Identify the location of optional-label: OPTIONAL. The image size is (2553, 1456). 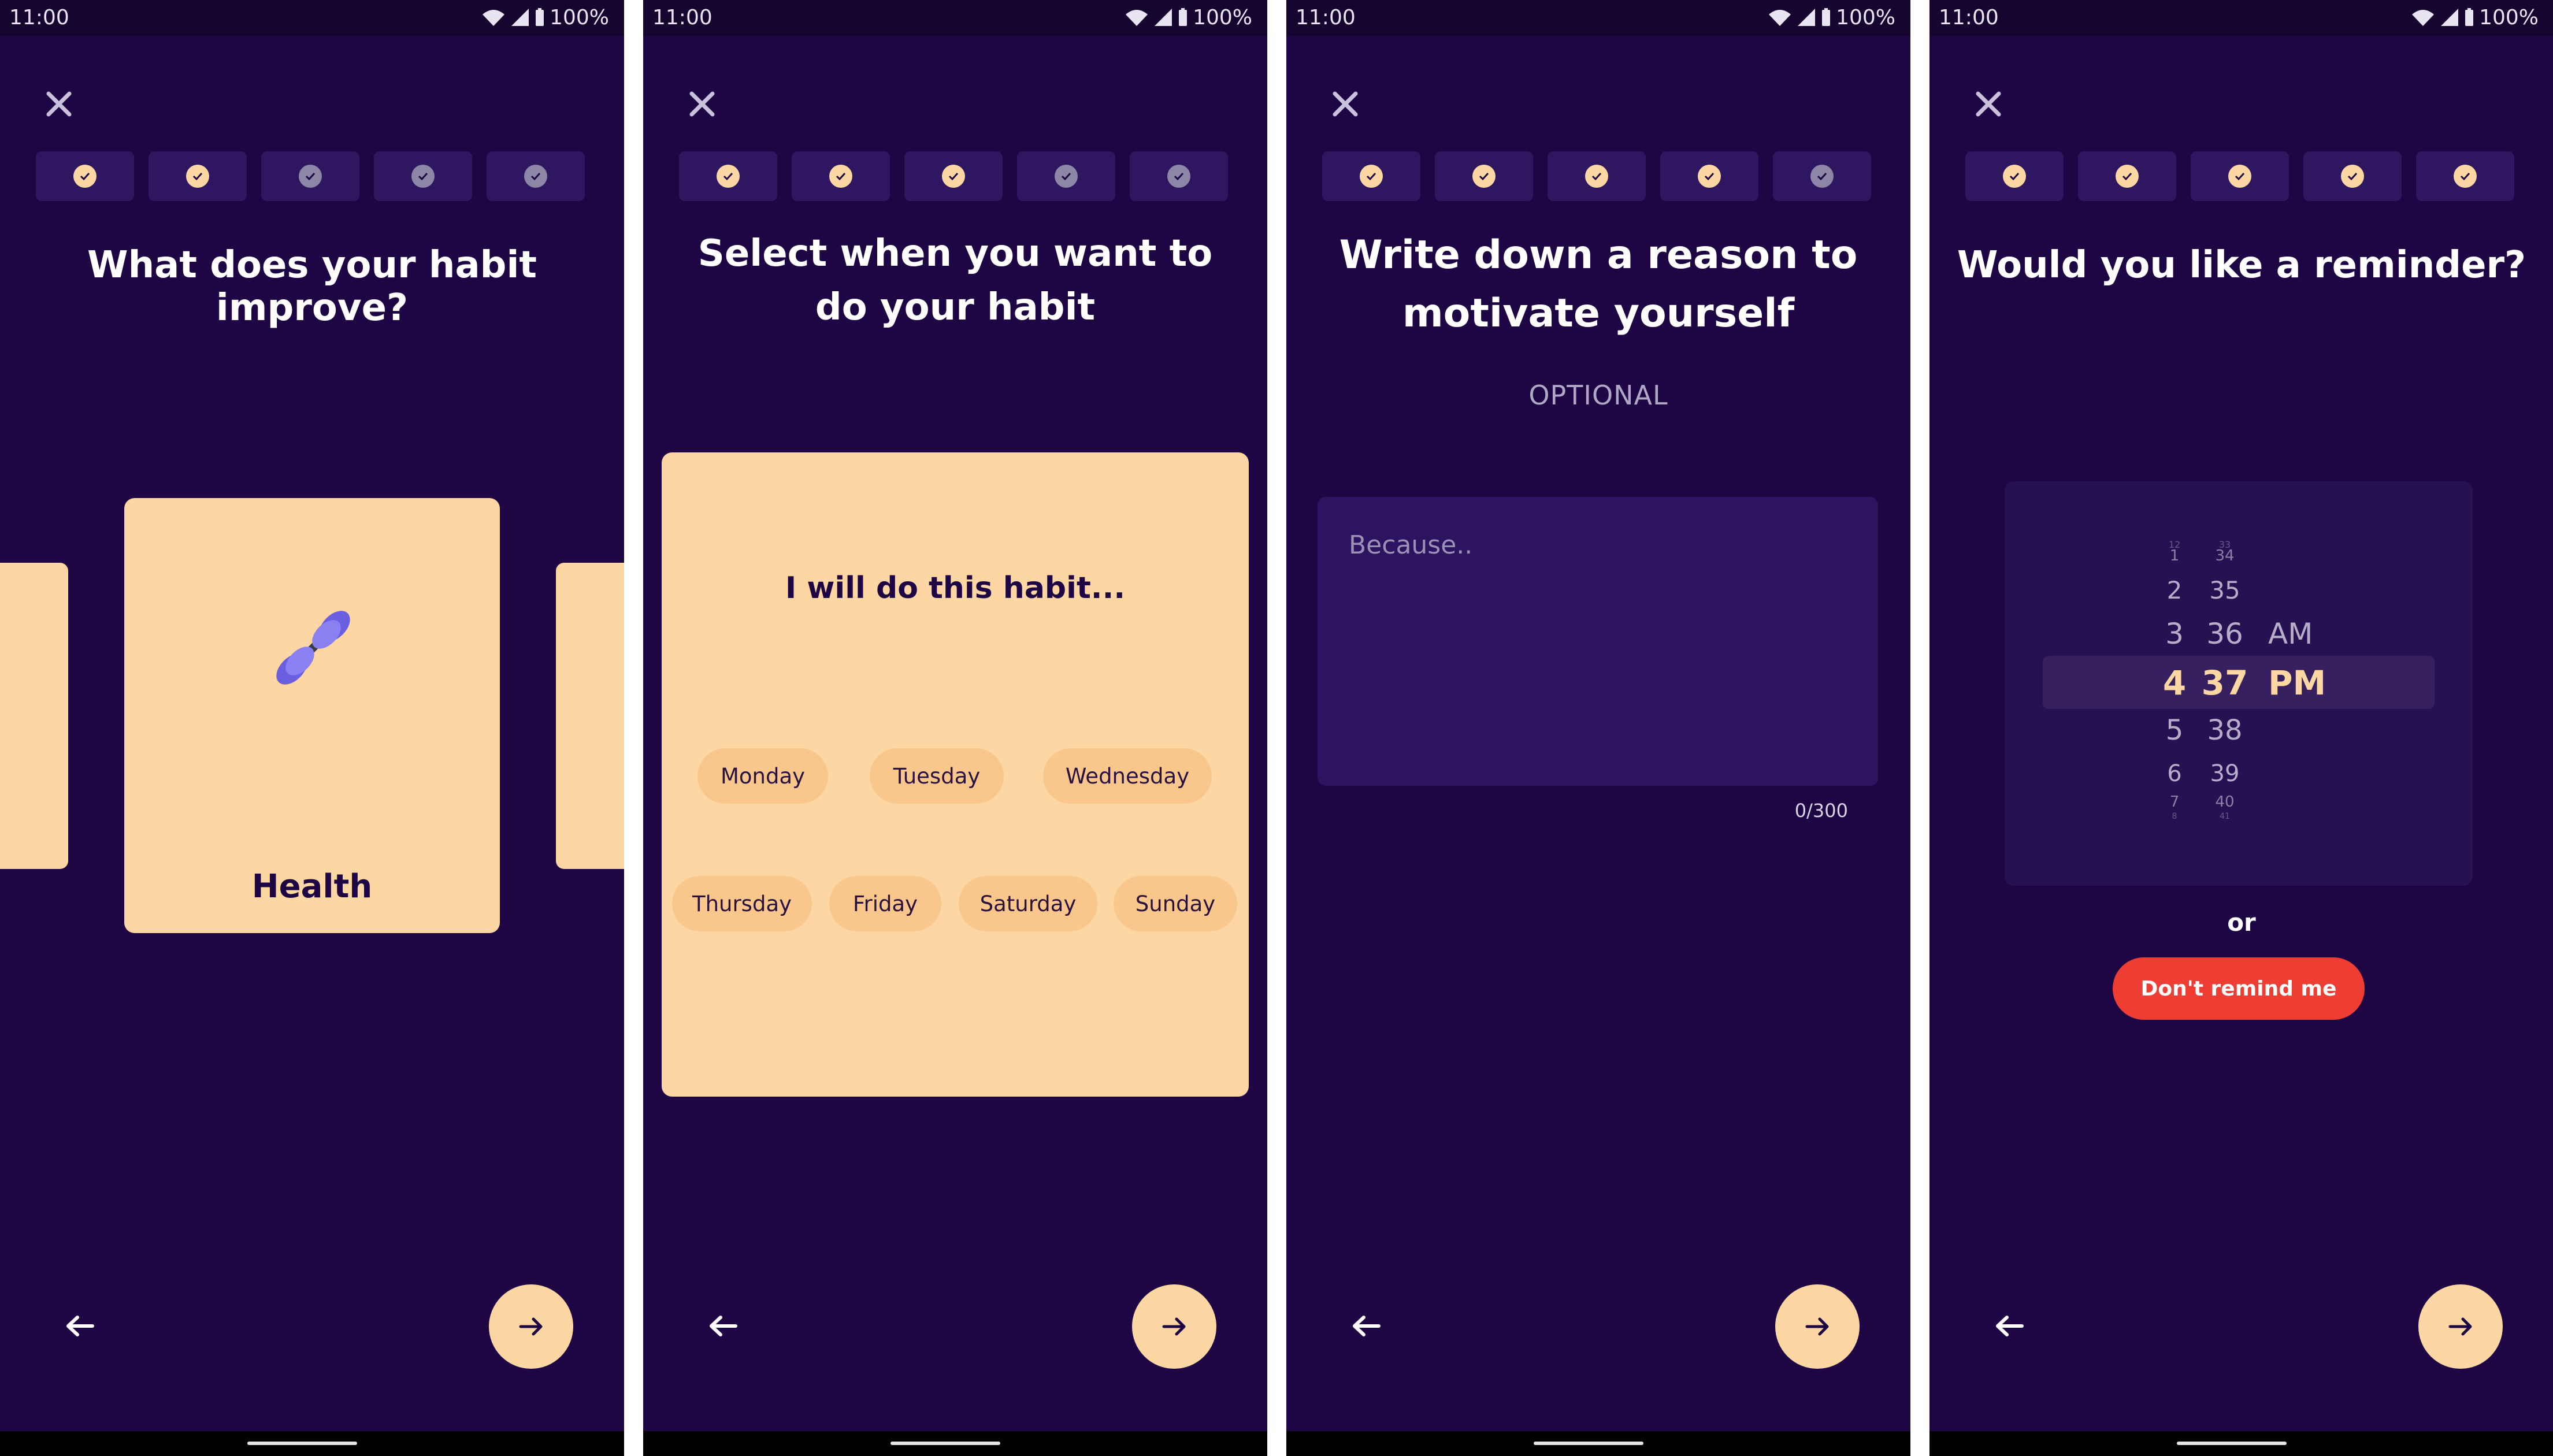
(1598, 395).